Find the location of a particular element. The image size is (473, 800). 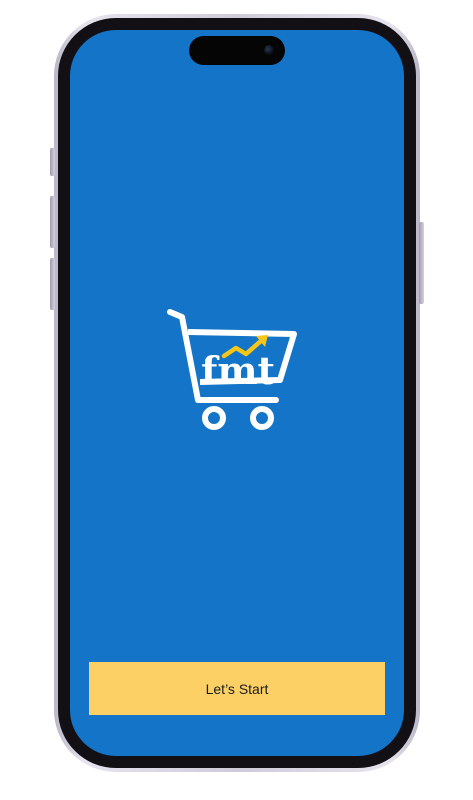

logo-text: fmt is located at coordinates (238, 370).